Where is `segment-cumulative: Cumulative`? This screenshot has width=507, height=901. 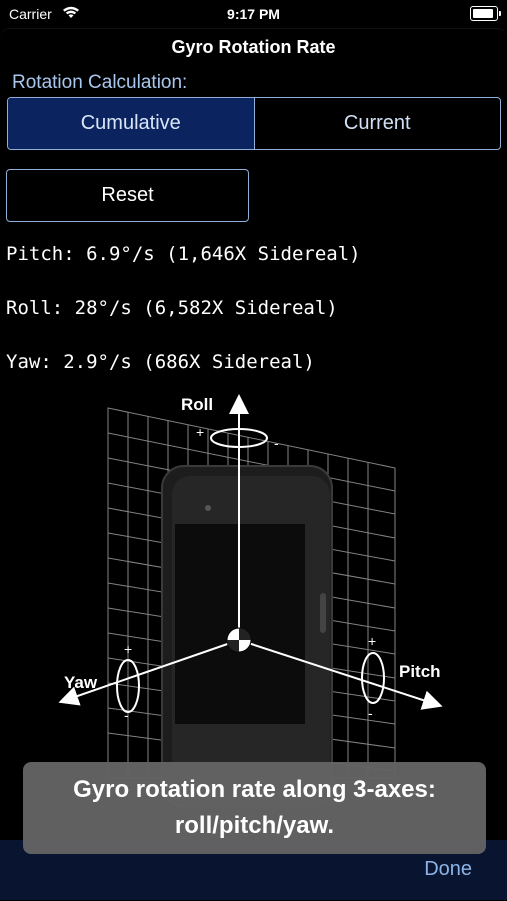
segment-cumulative: Cumulative is located at coordinates (131, 123).